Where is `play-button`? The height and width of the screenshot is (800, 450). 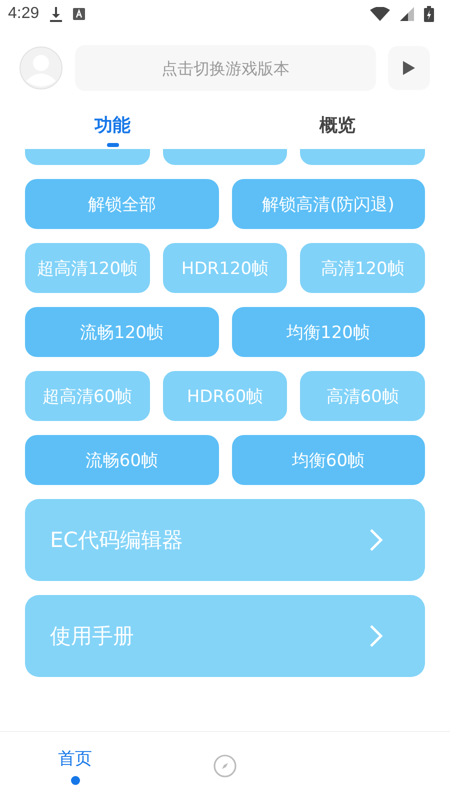 play-button is located at coordinates (409, 68).